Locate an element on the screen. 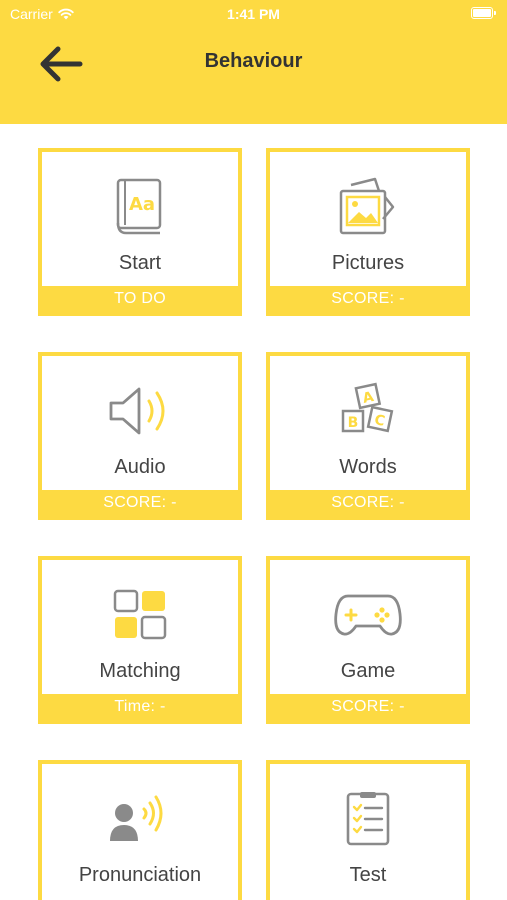 The width and height of the screenshot is (507, 900). card-status: TO DO is located at coordinates (140, 299).